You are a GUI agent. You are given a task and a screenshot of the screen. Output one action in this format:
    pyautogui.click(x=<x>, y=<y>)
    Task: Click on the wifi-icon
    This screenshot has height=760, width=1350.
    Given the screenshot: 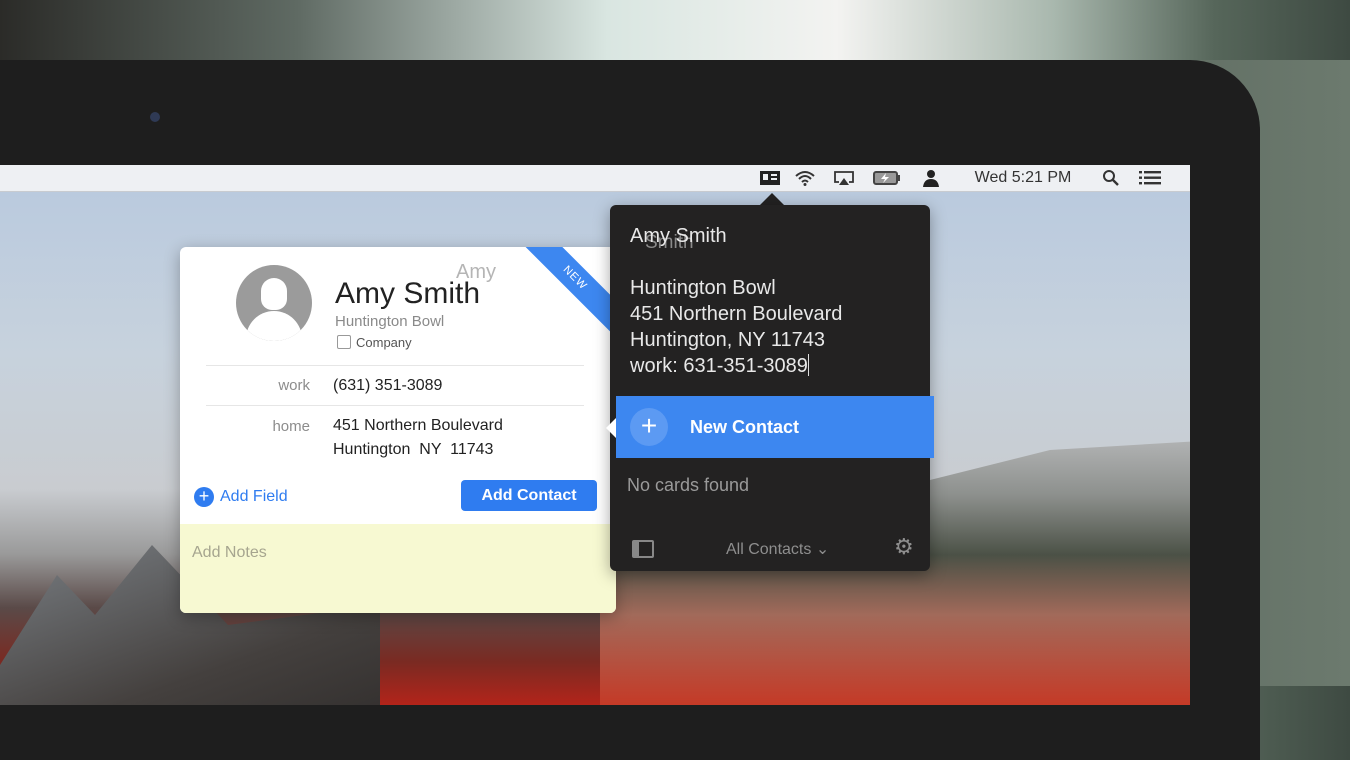 What is the action you would take?
    pyautogui.click(x=805, y=178)
    